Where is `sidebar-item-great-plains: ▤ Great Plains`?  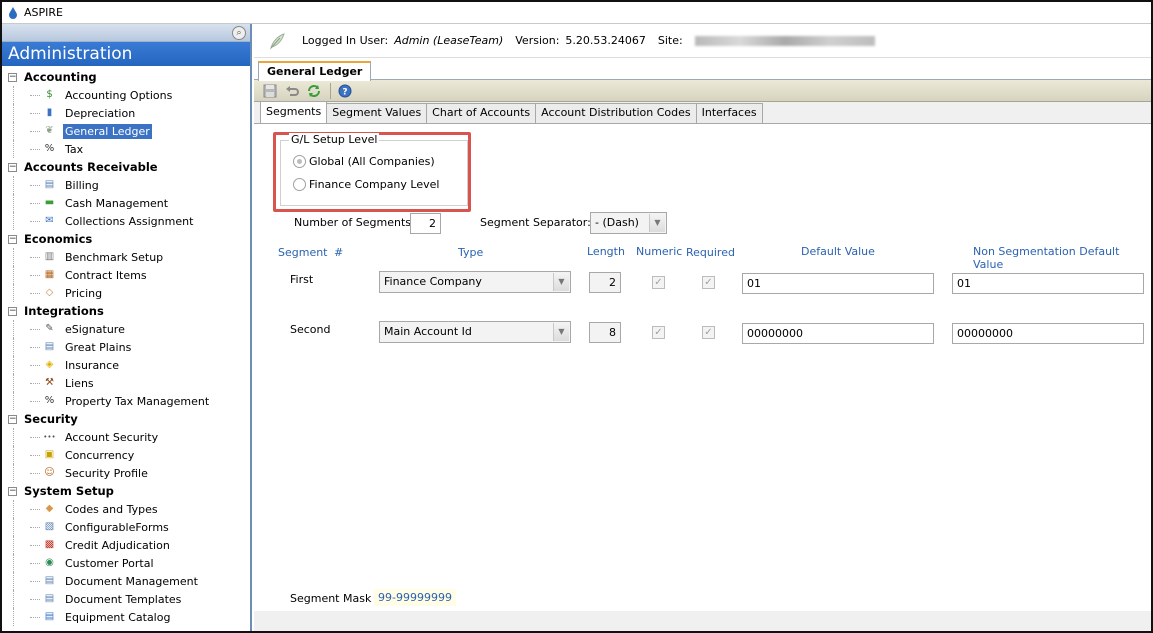
sidebar-item-great-plains: ▤ Great Plains is located at coordinates (126, 347).